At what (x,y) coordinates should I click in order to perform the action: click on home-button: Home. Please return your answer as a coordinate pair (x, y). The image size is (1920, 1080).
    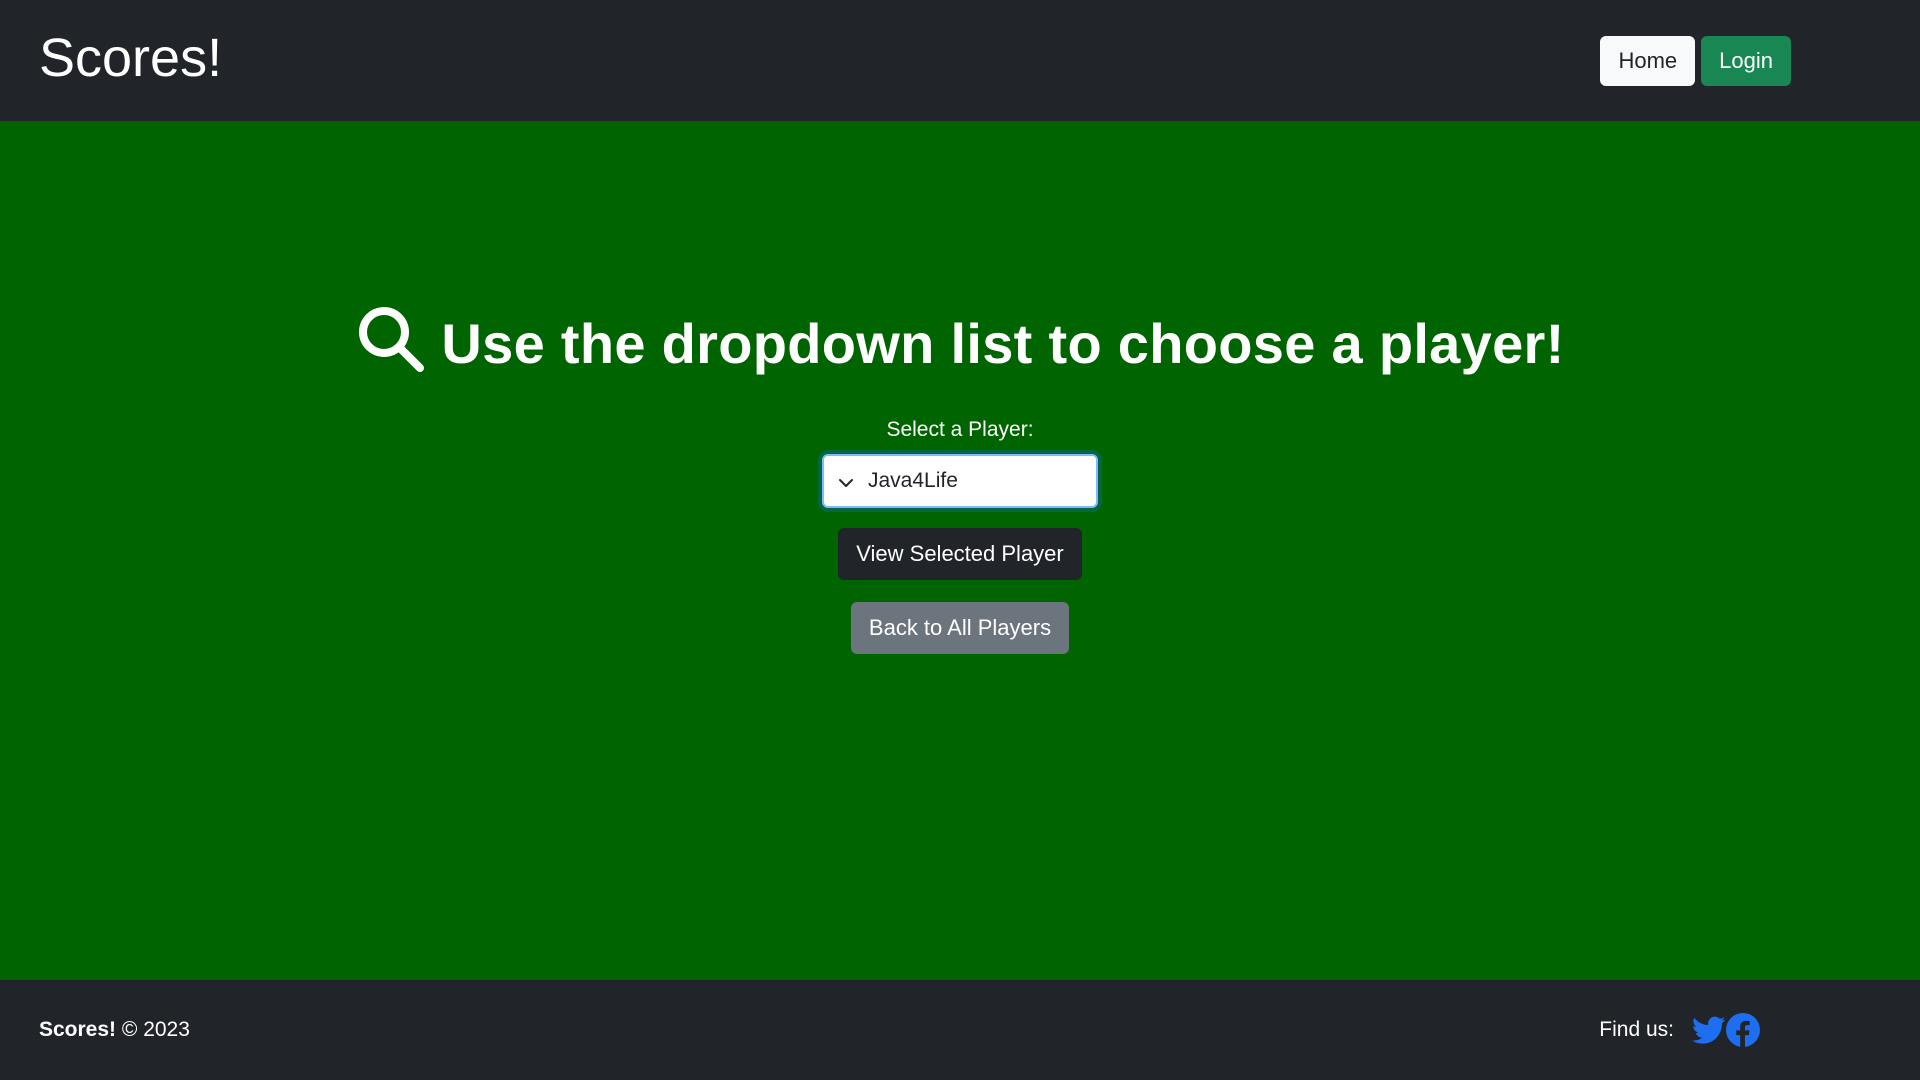
    Looking at the image, I should click on (1648, 60).